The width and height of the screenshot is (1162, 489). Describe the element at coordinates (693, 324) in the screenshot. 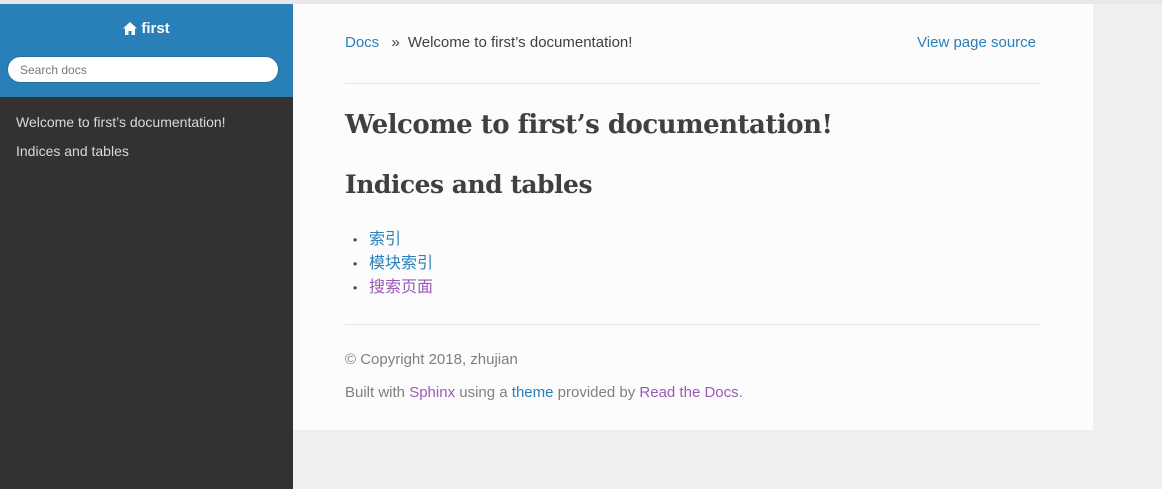

I see `footer-divider` at that location.